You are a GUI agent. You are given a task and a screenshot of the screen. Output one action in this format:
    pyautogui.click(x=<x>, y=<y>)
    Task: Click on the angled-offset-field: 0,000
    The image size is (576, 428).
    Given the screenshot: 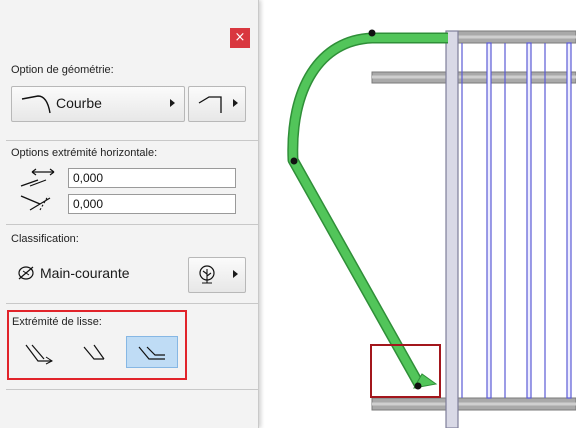 What is the action you would take?
    pyautogui.click(x=152, y=204)
    